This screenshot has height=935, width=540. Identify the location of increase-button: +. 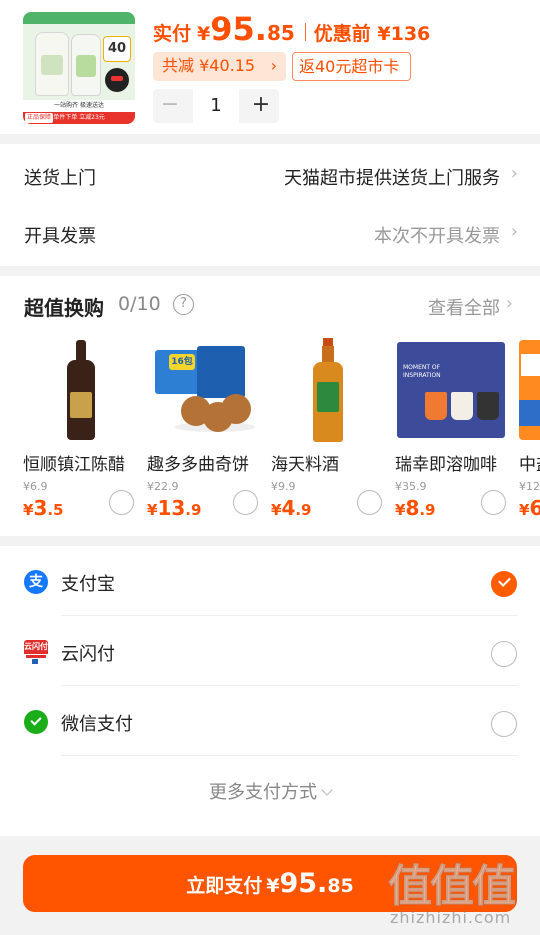
(261, 106).